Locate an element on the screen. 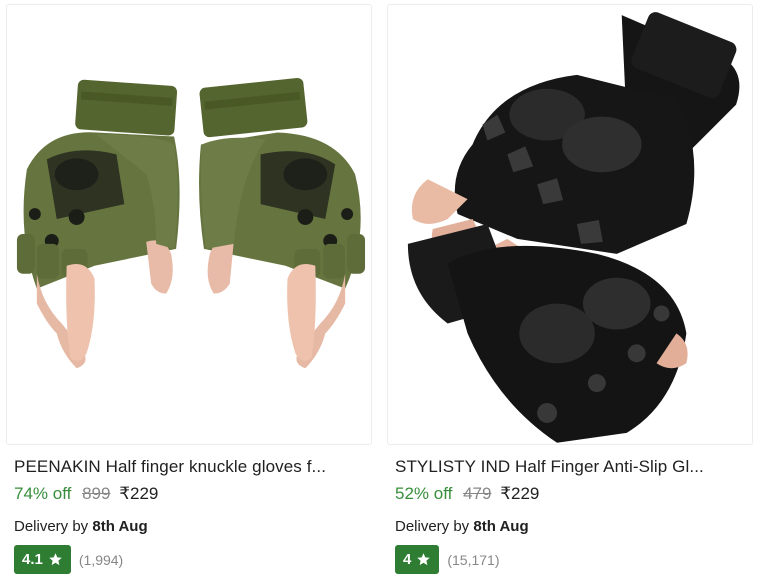 Image resolution: width=760 pixels, height=583 pixels. right-glove is located at coordinates (282, 223).